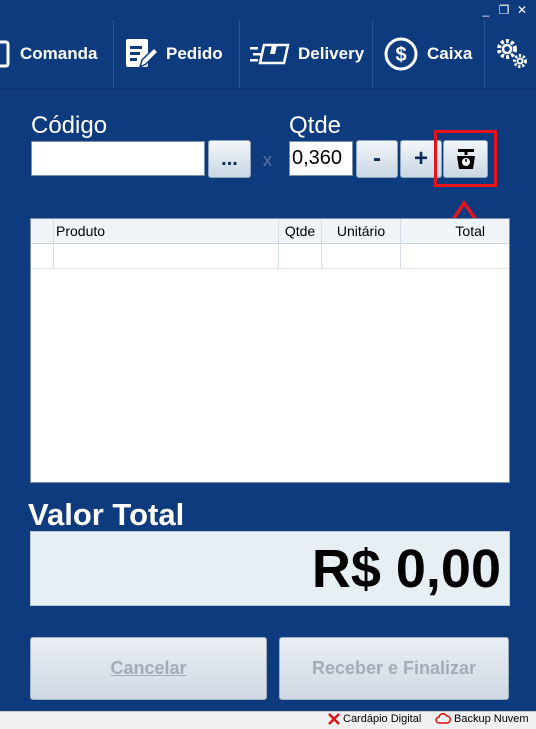  I want to click on finish-button: Receber e Finalizar, so click(394, 668).